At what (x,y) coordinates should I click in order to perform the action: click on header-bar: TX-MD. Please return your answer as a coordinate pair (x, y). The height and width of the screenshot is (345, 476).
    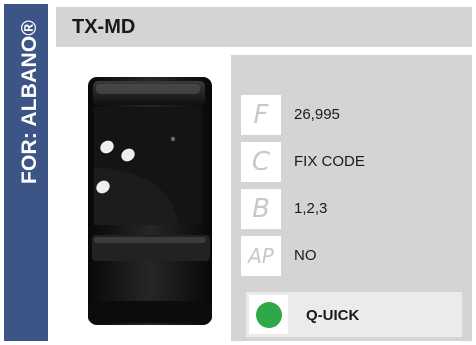
    Looking at the image, I should click on (264, 27).